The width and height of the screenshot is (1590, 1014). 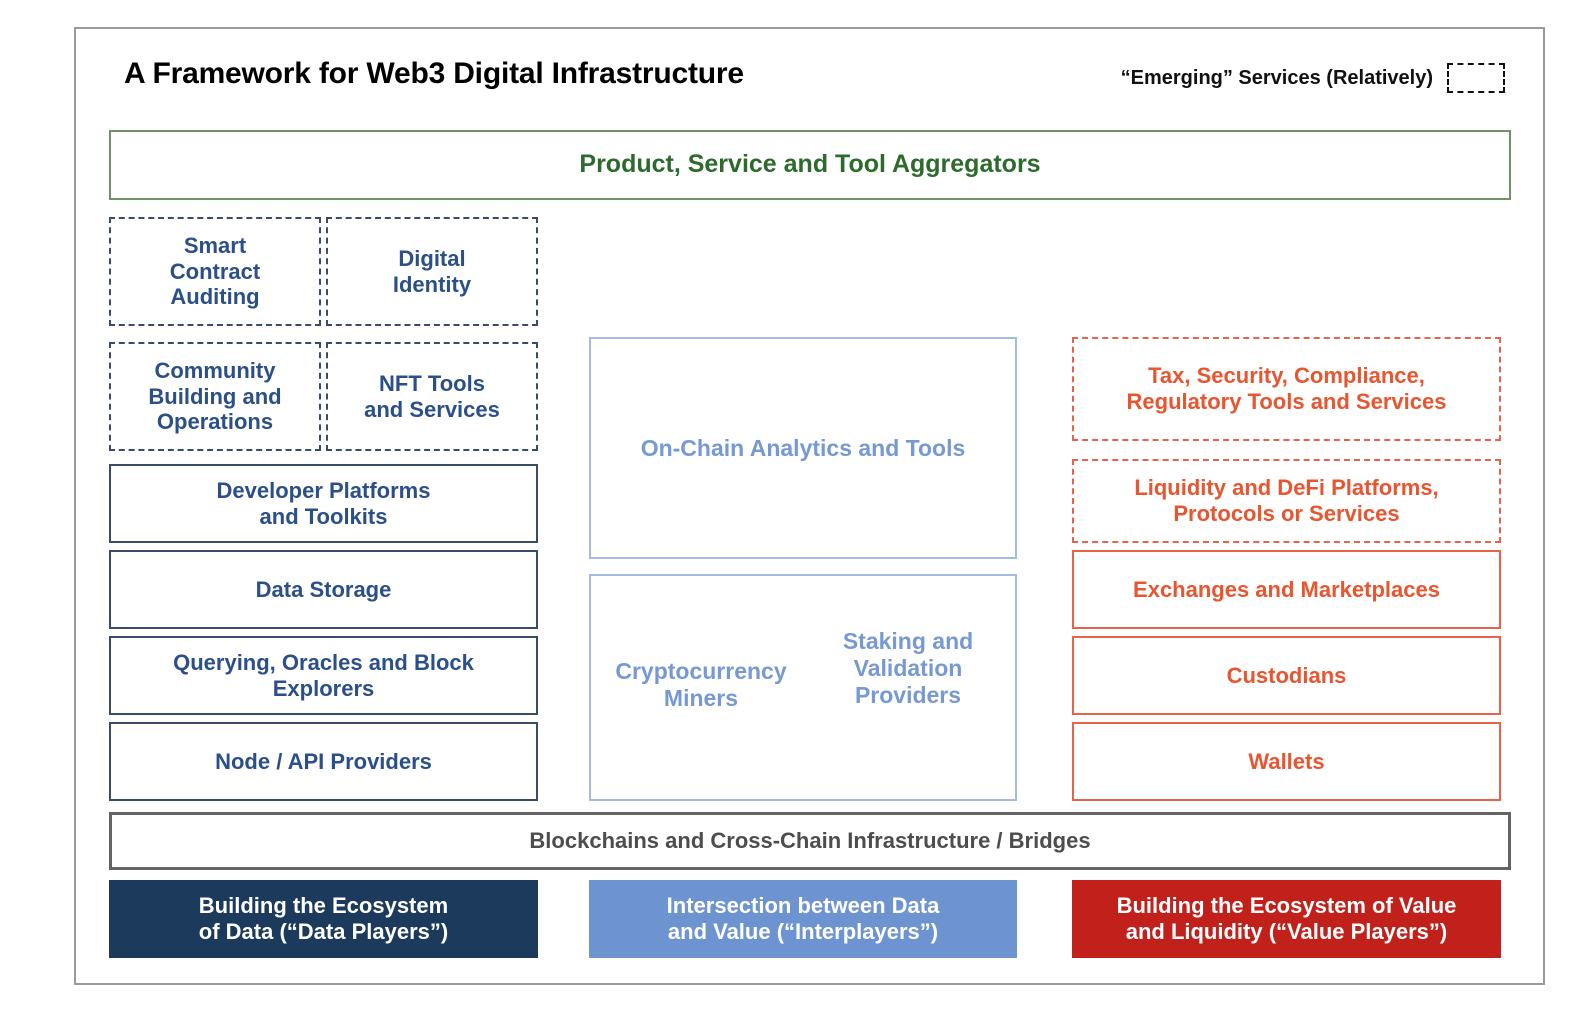 I want to click on legend: “Emerging” Services (Relatively), so click(x=1313, y=78).